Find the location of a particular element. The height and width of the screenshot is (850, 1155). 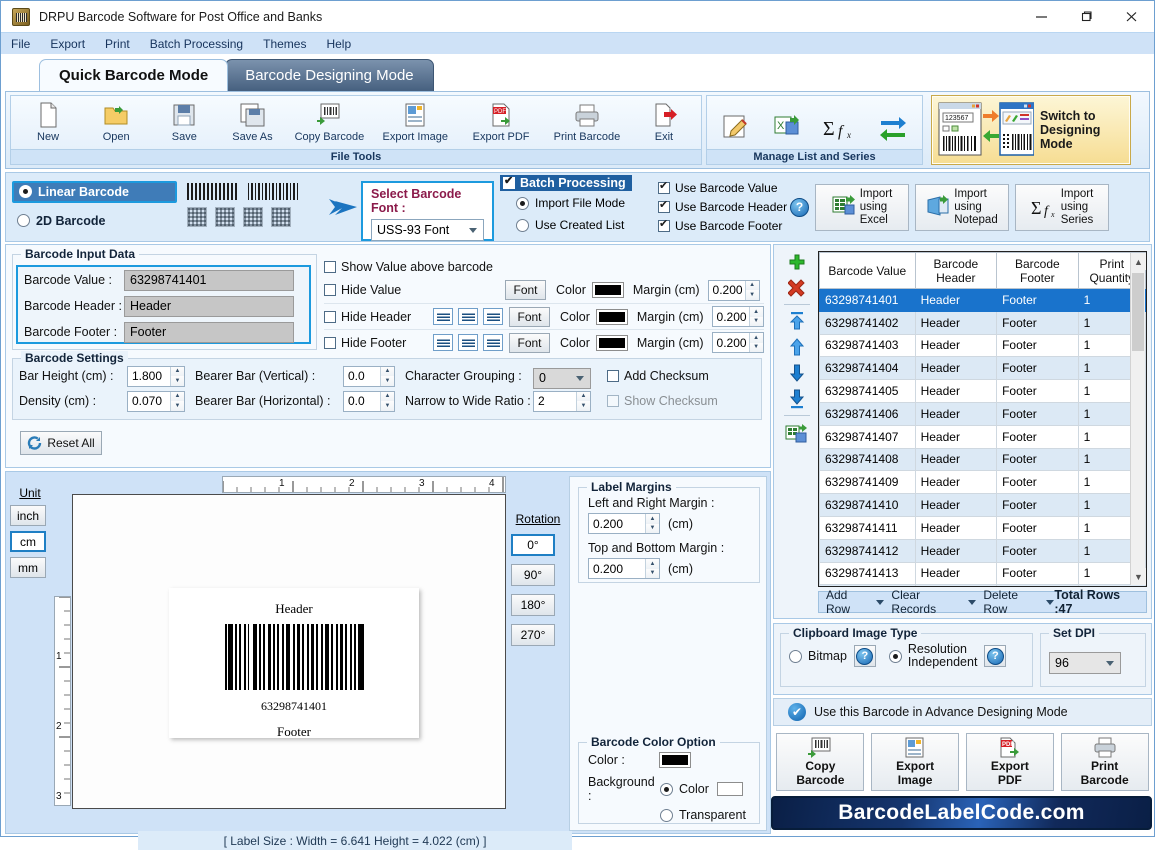

header-align-right-icon is located at coordinates (493, 316).